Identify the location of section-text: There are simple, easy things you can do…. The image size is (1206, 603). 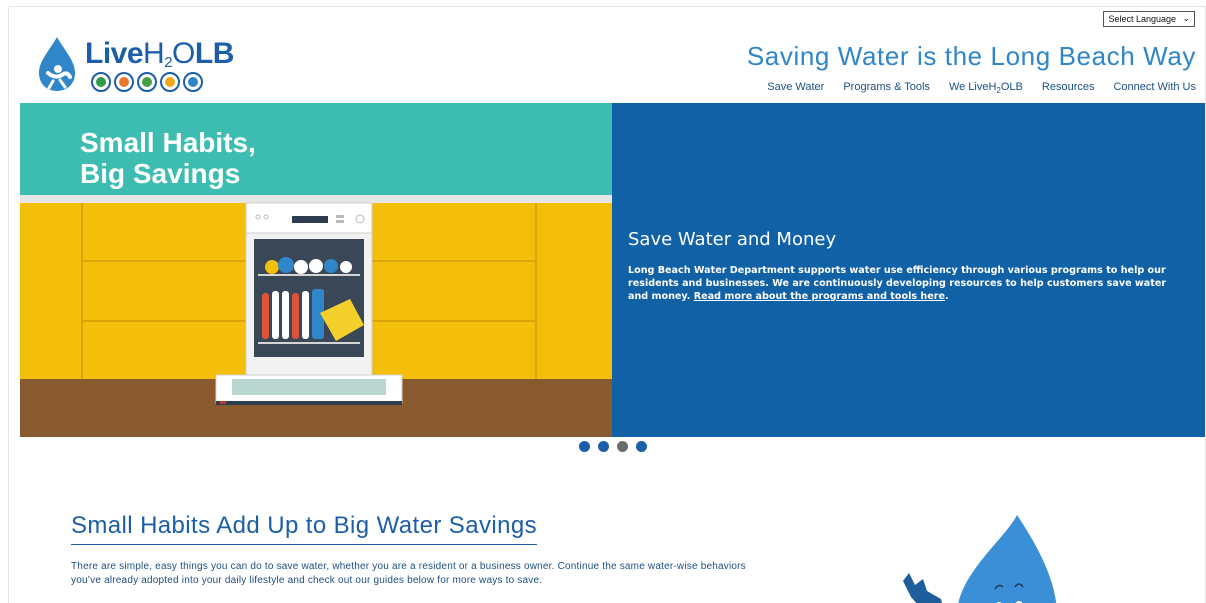
(408, 573).